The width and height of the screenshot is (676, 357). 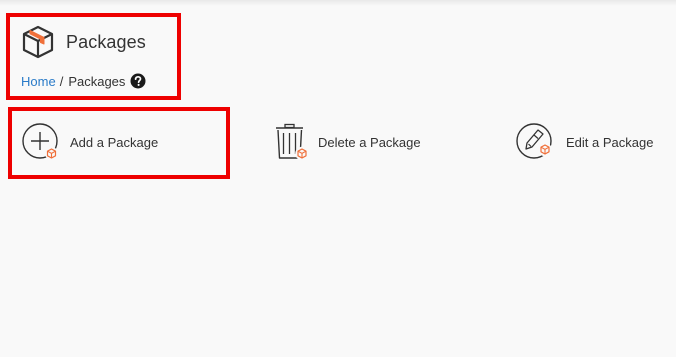 What do you see at coordinates (610, 142) in the screenshot?
I see `edit-package-label: Edit a Package` at bounding box center [610, 142].